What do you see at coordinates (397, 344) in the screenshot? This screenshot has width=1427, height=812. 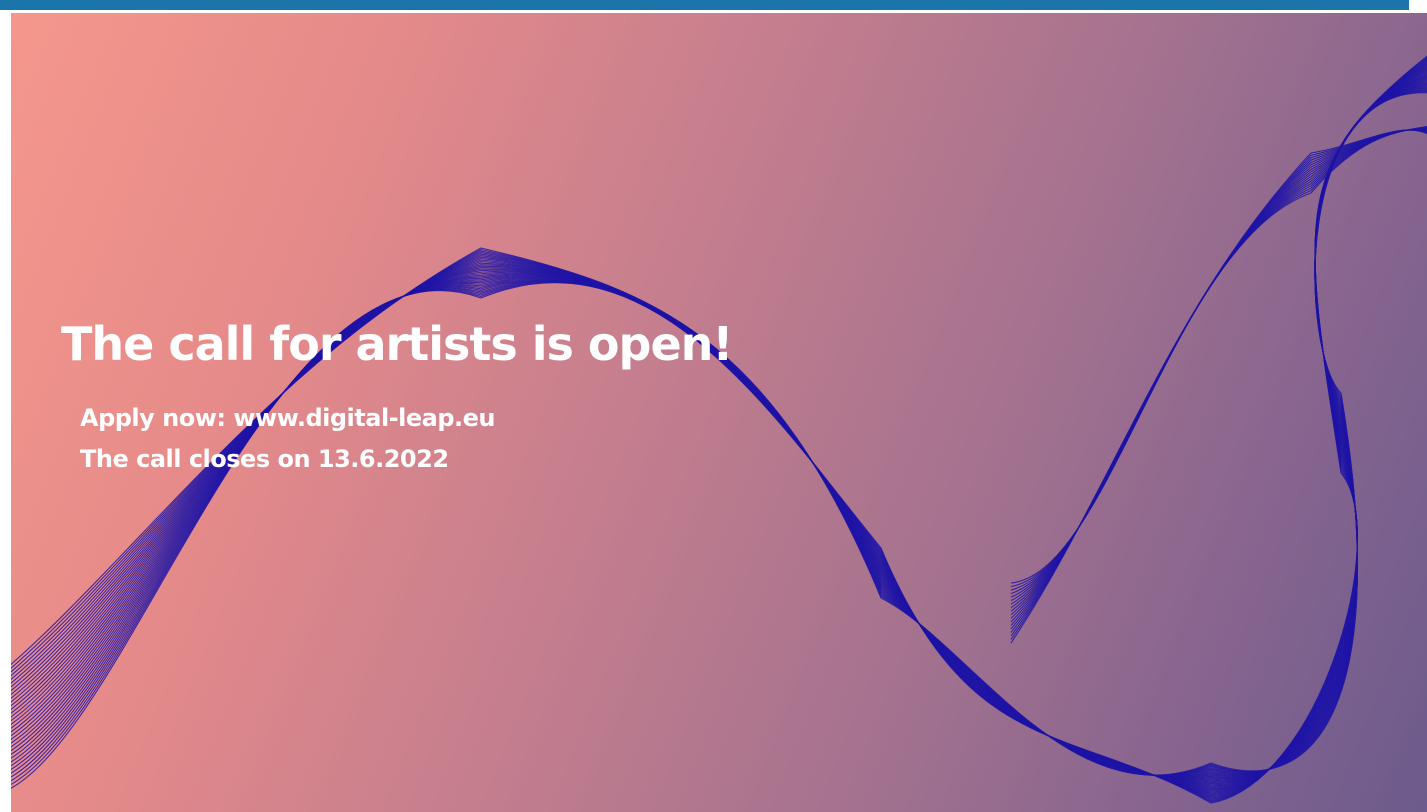 I see `banner-headline: The call for artists is open!` at bounding box center [397, 344].